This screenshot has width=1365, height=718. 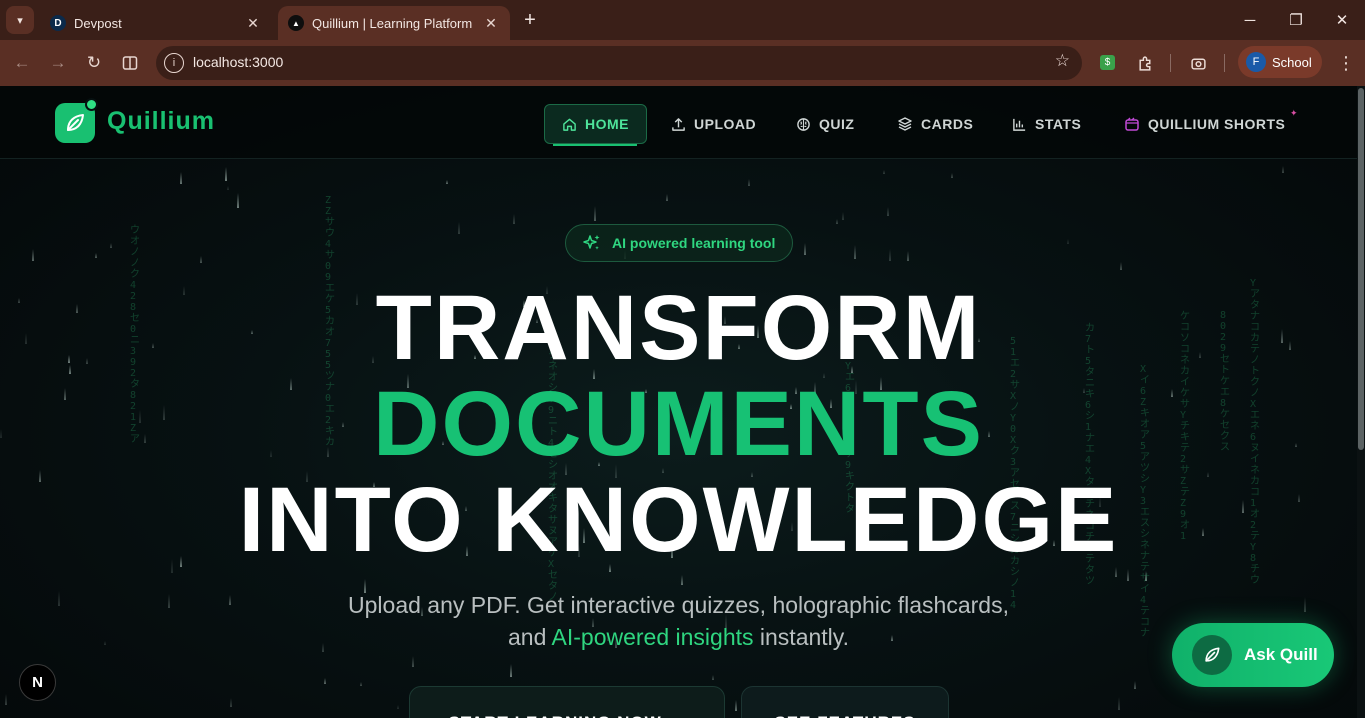 What do you see at coordinates (595, 145) in the screenshot?
I see `active-nav-underline` at bounding box center [595, 145].